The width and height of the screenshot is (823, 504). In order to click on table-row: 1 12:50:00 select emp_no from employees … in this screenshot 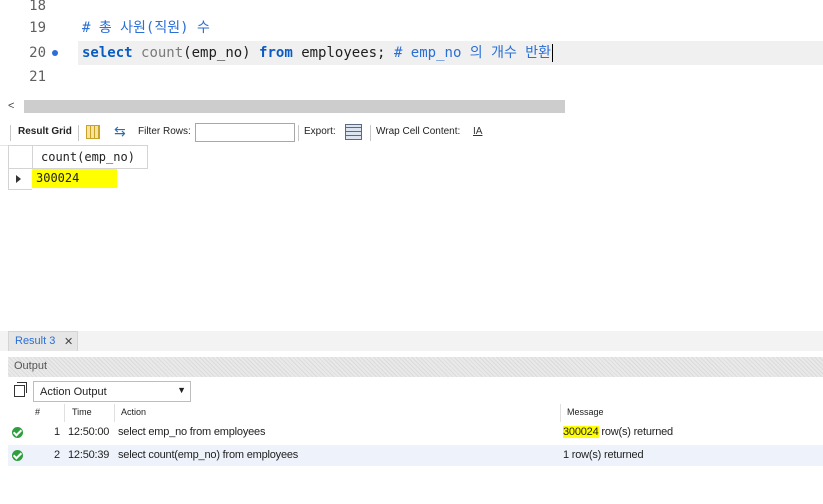, I will do `click(415, 432)`.